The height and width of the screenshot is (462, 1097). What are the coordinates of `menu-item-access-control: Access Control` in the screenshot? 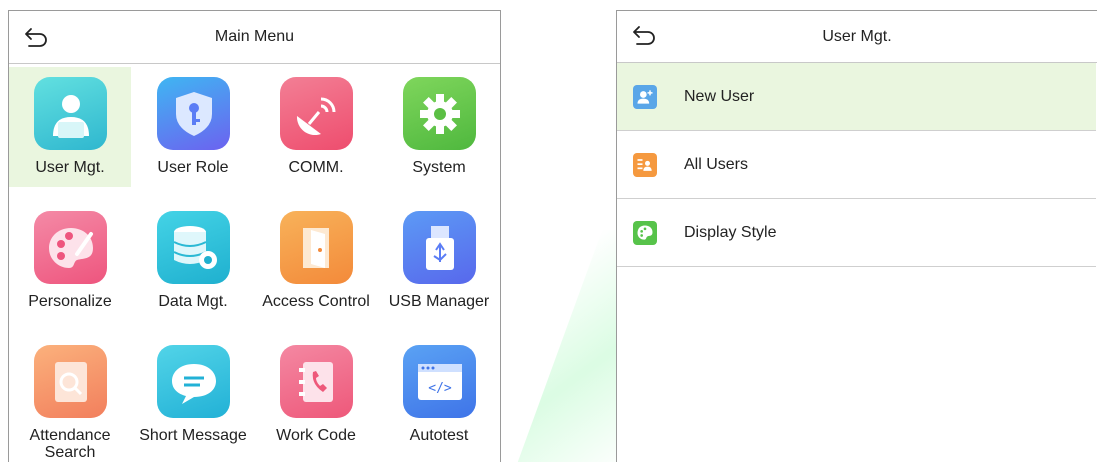 It's located at (316, 261).